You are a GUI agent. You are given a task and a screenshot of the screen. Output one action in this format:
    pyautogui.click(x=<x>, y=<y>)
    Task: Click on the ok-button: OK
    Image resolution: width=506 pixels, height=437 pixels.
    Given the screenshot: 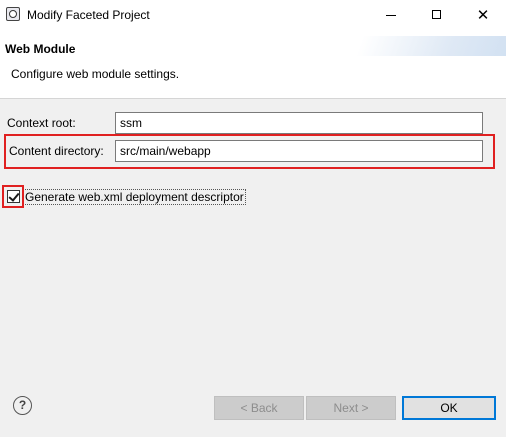 What is the action you would take?
    pyautogui.click(x=449, y=408)
    